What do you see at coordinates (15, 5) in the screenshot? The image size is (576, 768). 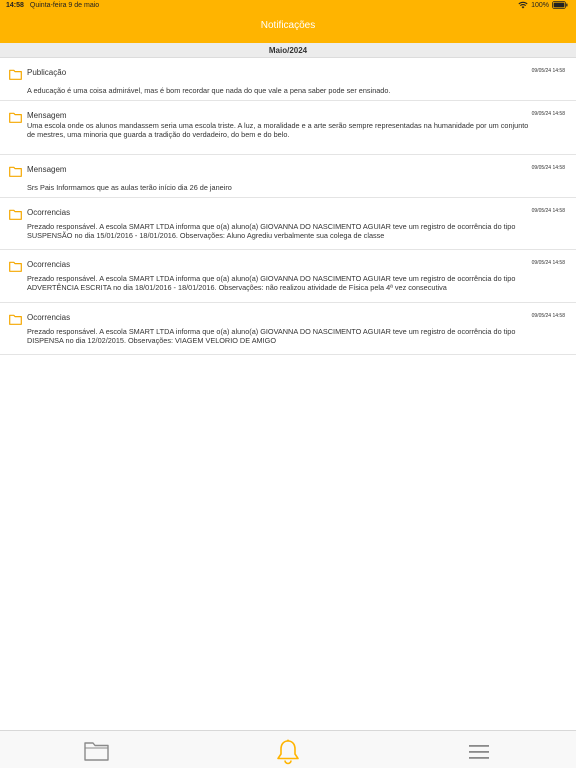 I see `status-time: 14:58` at bounding box center [15, 5].